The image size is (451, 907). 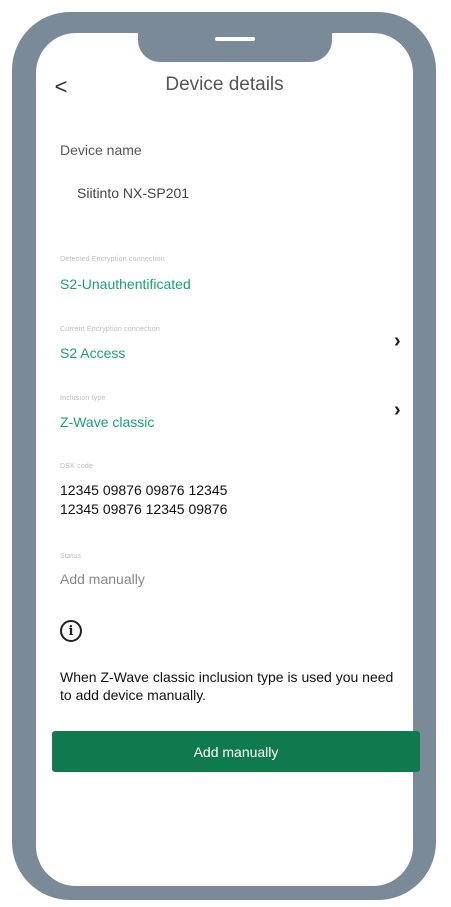 What do you see at coordinates (125, 284) in the screenshot?
I see `detected-security-value: S2-Unauthentificated` at bounding box center [125, 284].